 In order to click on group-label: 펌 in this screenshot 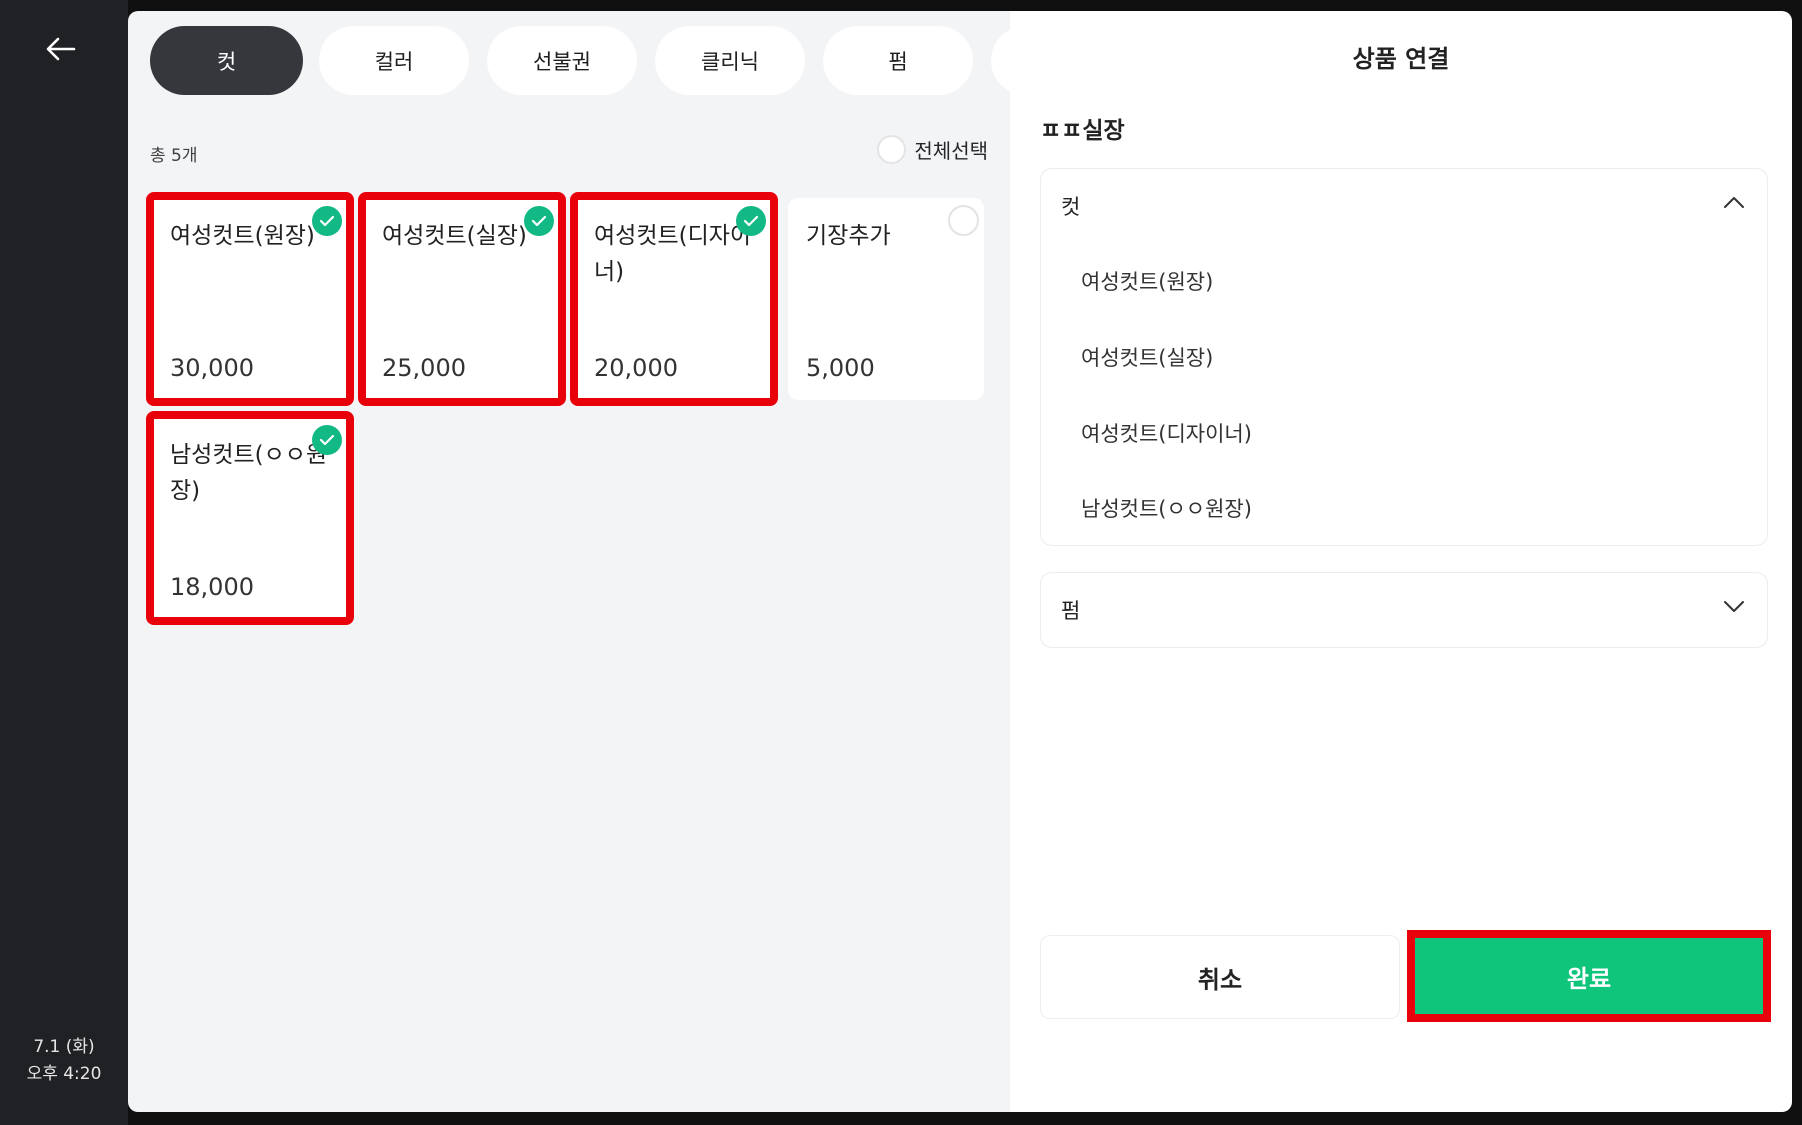, I will do `click(1071, 611)`.